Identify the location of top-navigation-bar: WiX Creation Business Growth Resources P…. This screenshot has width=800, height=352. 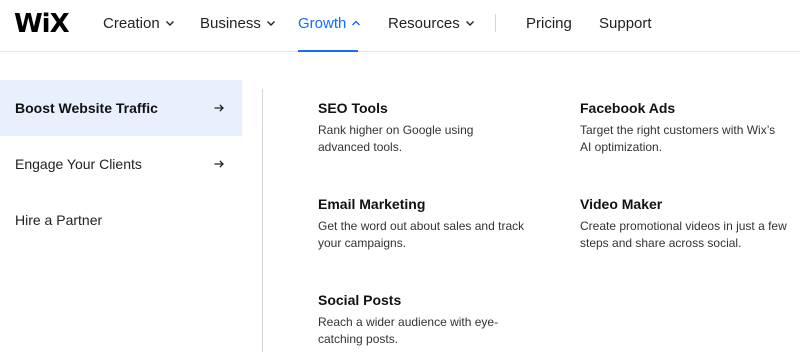
(400, 26).